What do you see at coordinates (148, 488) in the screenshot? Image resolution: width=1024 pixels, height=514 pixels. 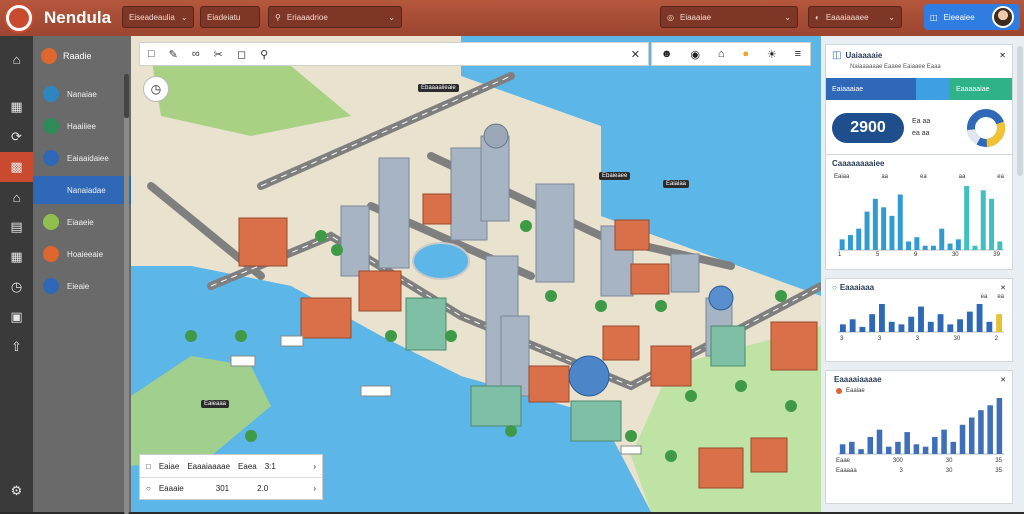 I see `radio-icon: ○` at bounding box center [148, 488].